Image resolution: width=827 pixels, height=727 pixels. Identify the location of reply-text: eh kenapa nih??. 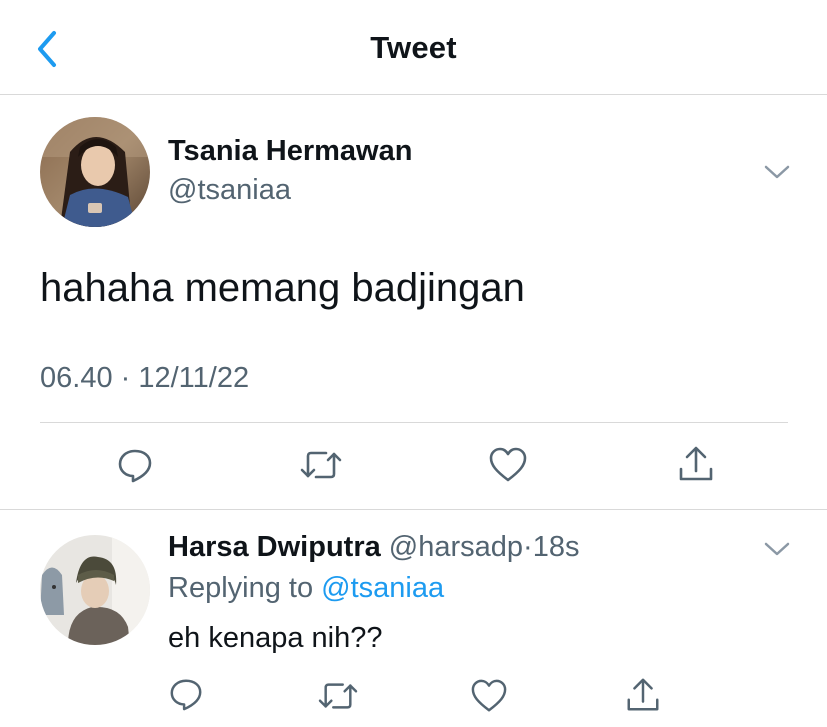
(275, 638).